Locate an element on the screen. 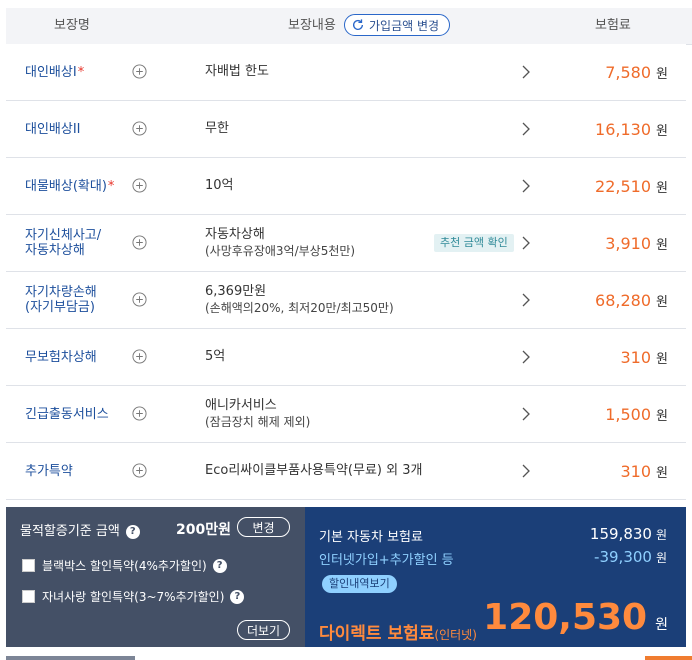  coverage-name-label: 무보험차상해 is located at coordinates (61, 357).